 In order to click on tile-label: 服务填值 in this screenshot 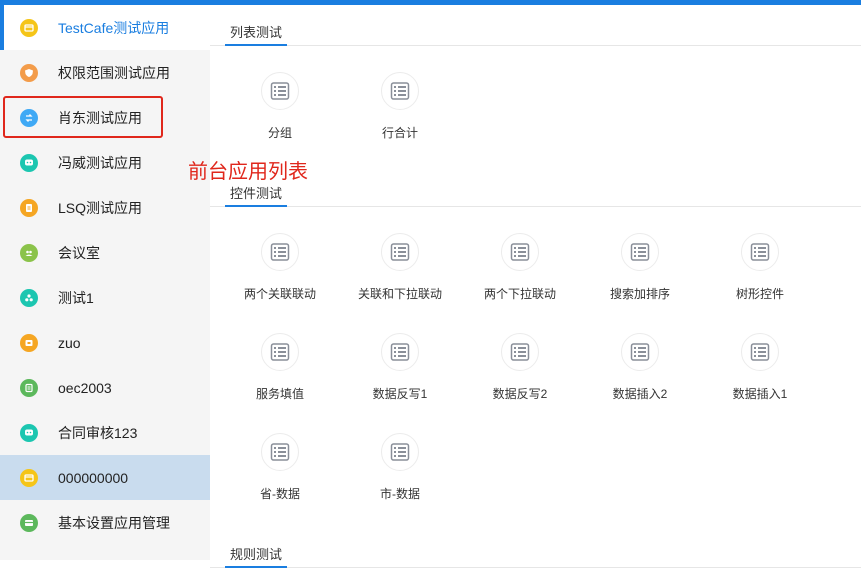, I will do `click(279, 394)`.